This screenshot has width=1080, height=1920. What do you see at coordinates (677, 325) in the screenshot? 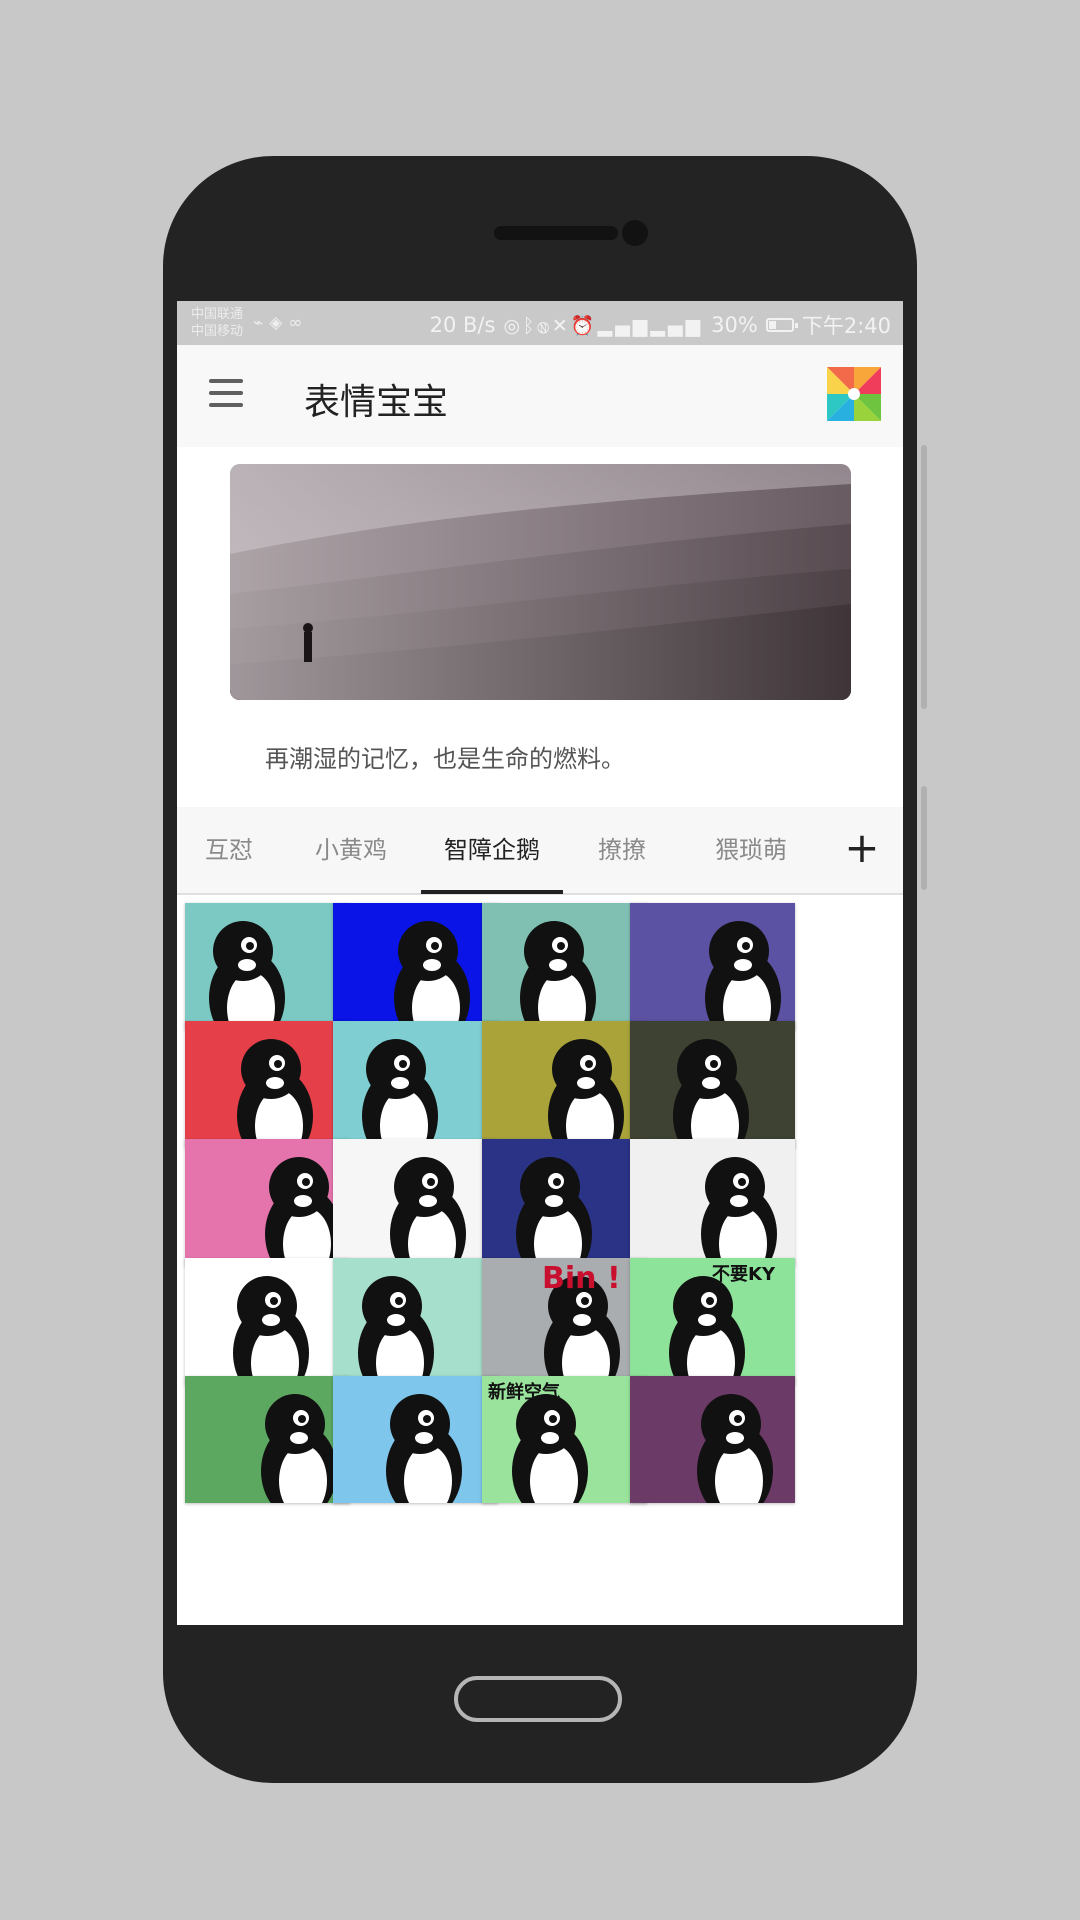
I see `signal-2g-icon: ▂▄▆` at bounding box center [677, 325].